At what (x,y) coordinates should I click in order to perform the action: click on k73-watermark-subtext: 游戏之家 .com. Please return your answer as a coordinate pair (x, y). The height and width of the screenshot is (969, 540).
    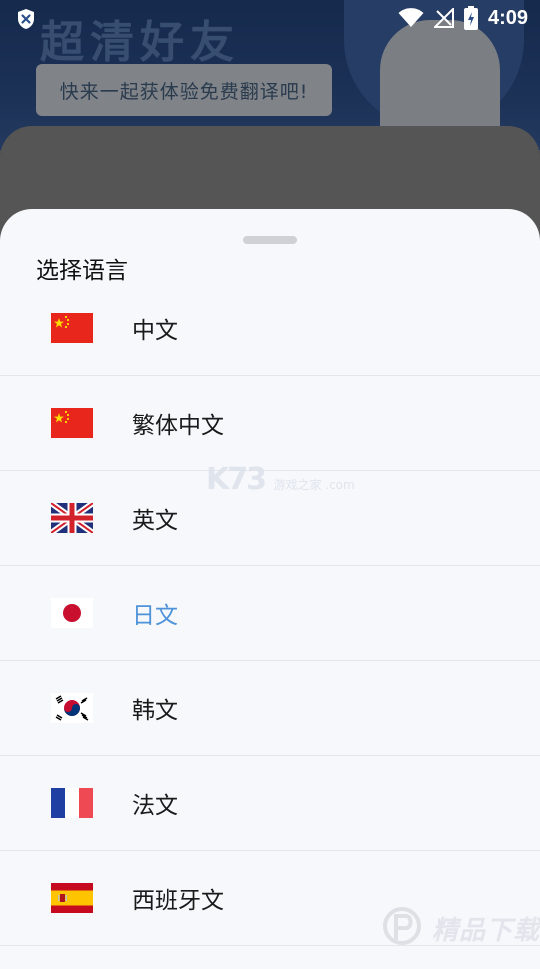
    Looking at the image, I should click on (314, 485).